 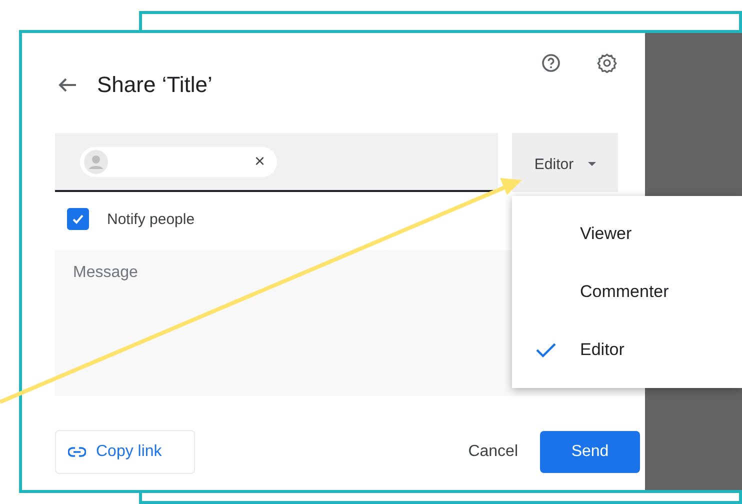 What do you see at coordinates (151, 219) in the screenshot?
I see `notify-label: Notify people` at bounding box center [151, 219].